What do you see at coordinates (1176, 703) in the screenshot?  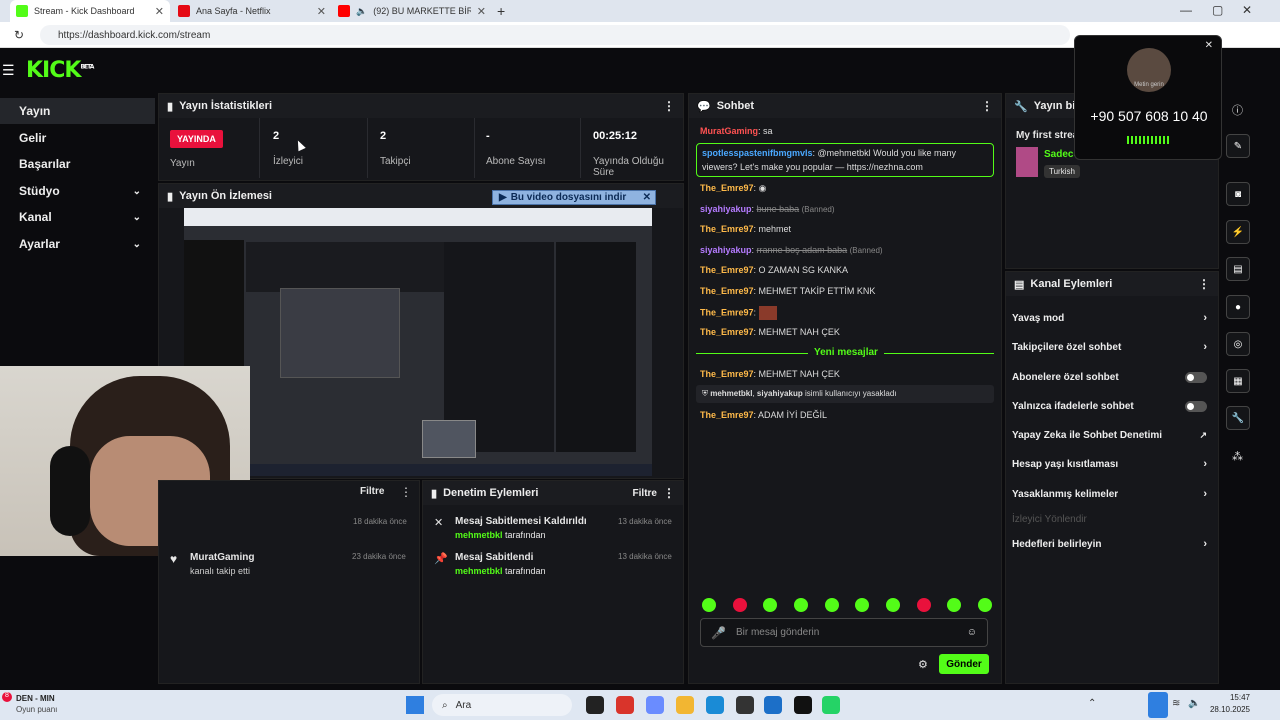 I see `wifi-icon: ≋` at bounding box center [1176, 703].